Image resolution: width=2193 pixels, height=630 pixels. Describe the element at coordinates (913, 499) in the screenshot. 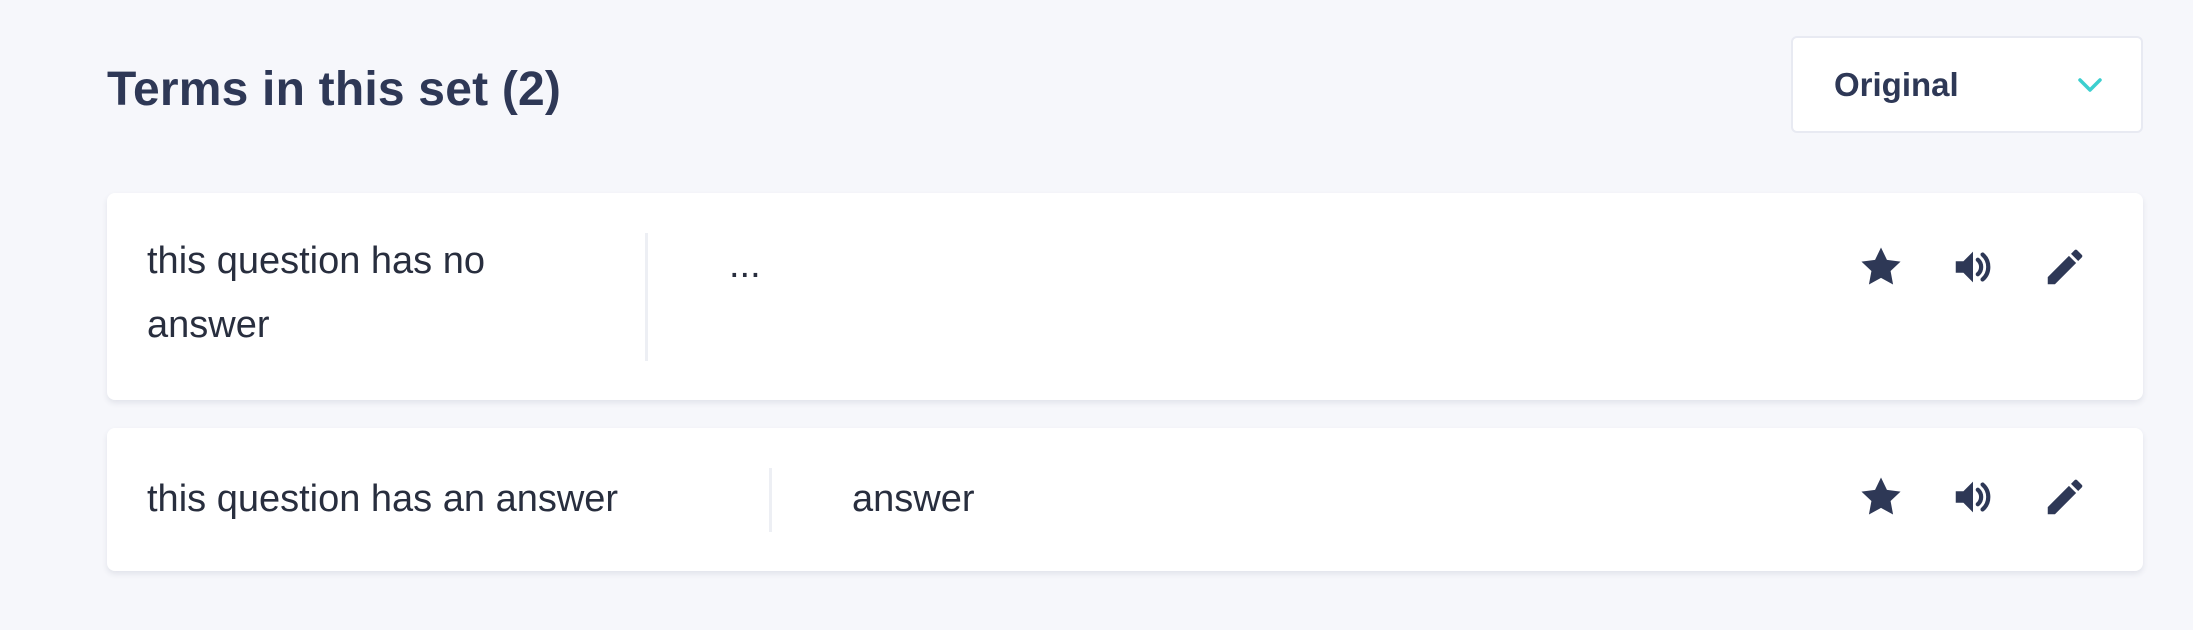

I see `definition-text: answer` at that location.